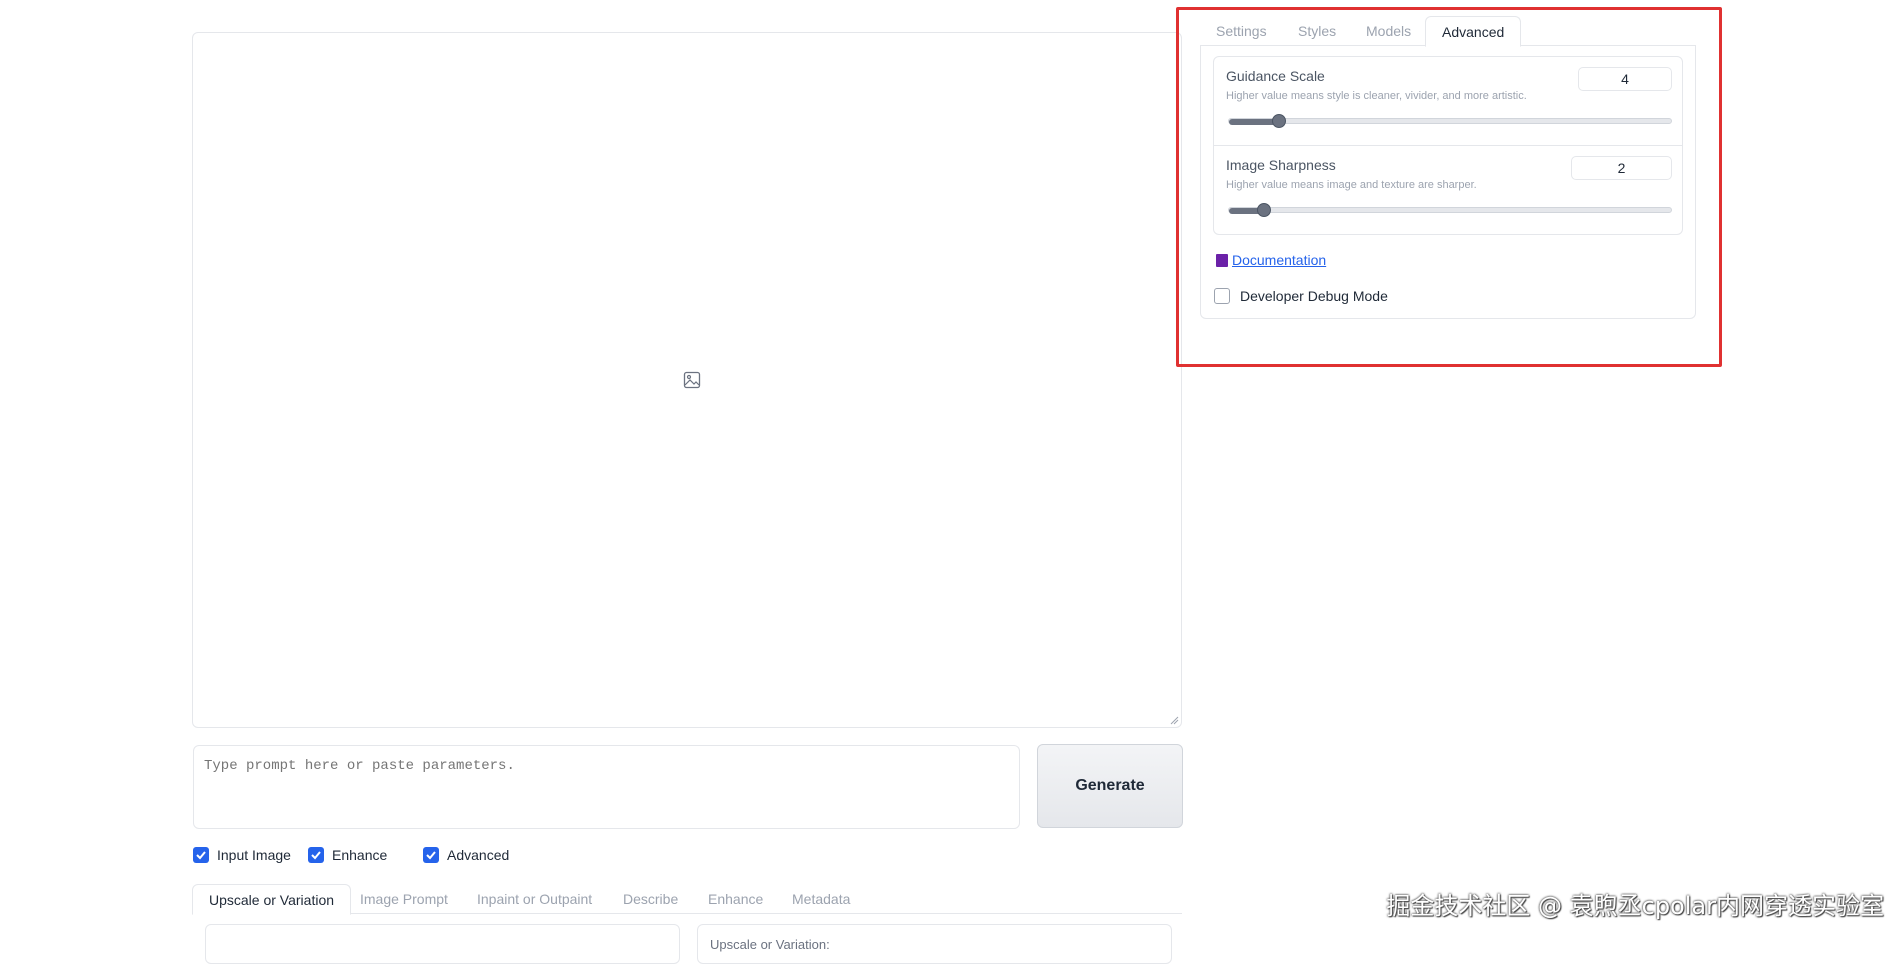  What do you see at coordinates (478, 855) in the screenshot?
I see `advanced-label: Advanced` at bounding box center [478, 855].